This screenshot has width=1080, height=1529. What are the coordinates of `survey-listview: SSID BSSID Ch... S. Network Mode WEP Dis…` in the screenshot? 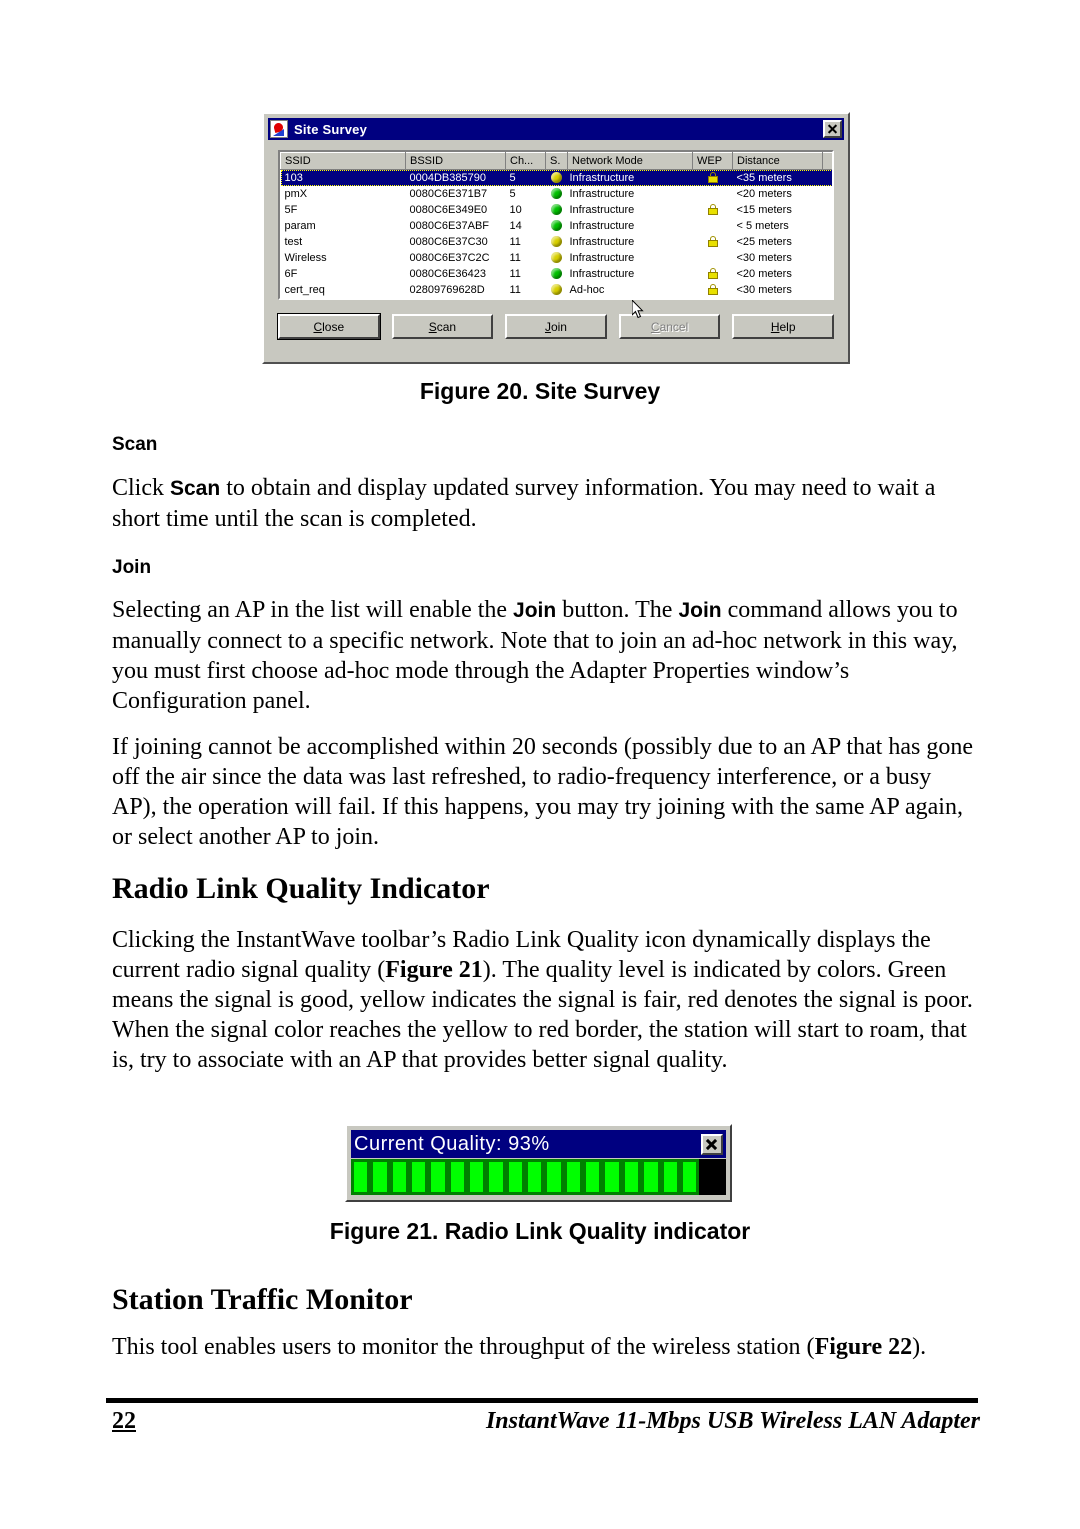 It's located at (556, 225).